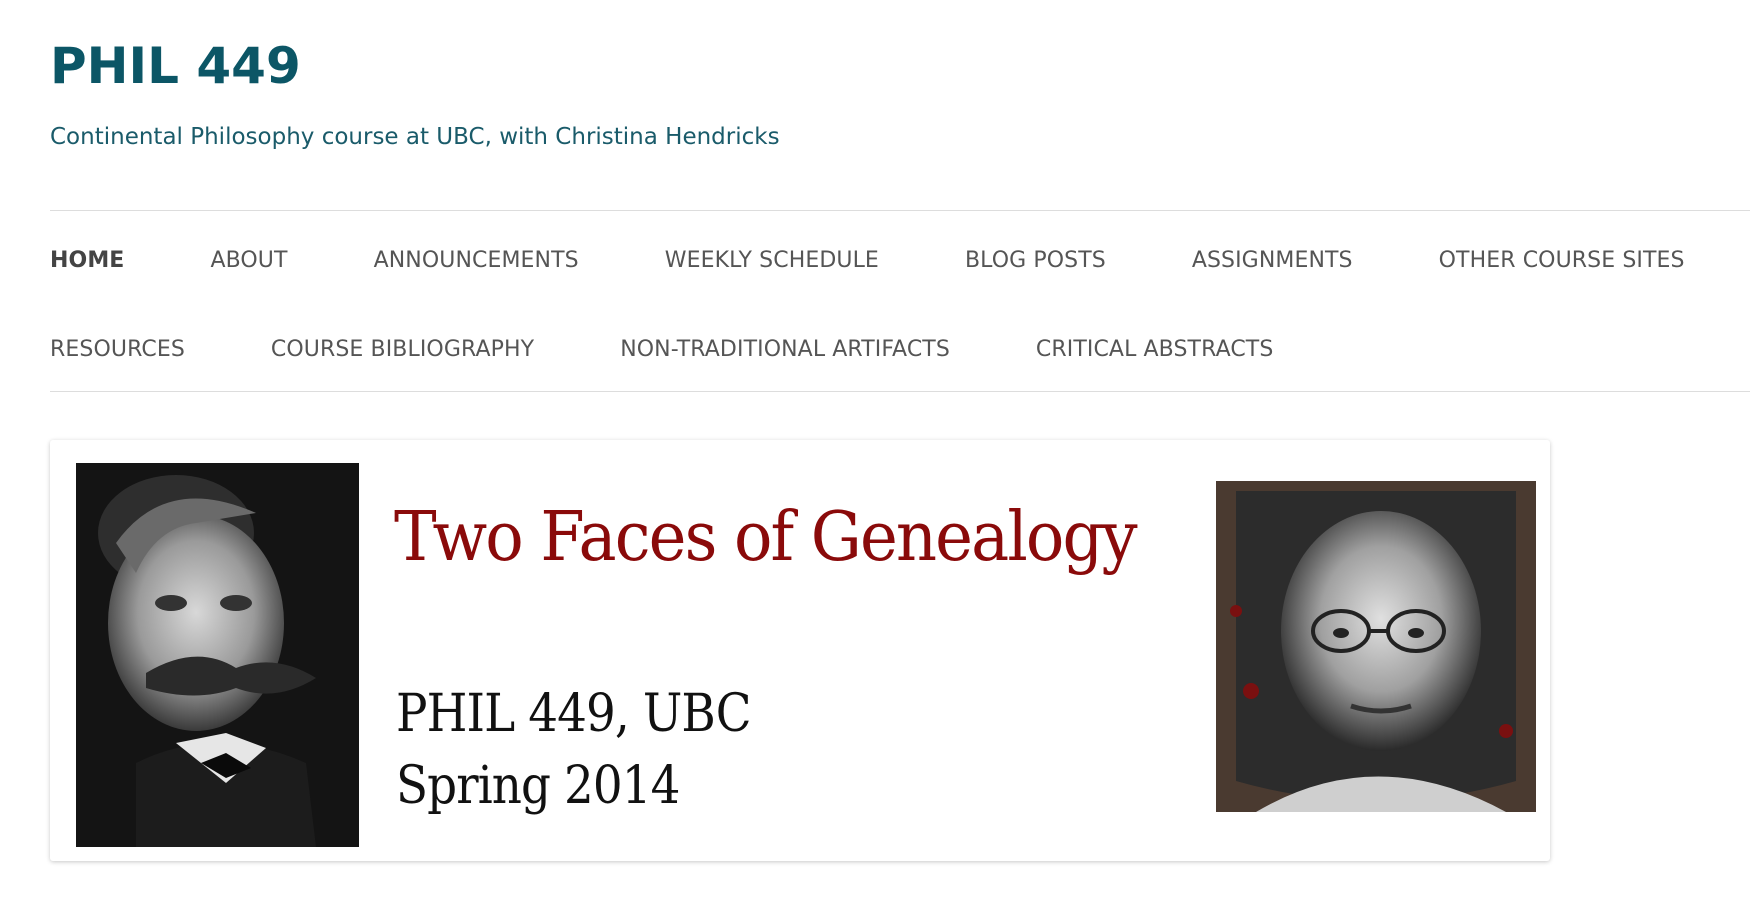  I want to click on nav-course-bibliography: COURSE BIBLIOGRAPHY, so click(402, 350).